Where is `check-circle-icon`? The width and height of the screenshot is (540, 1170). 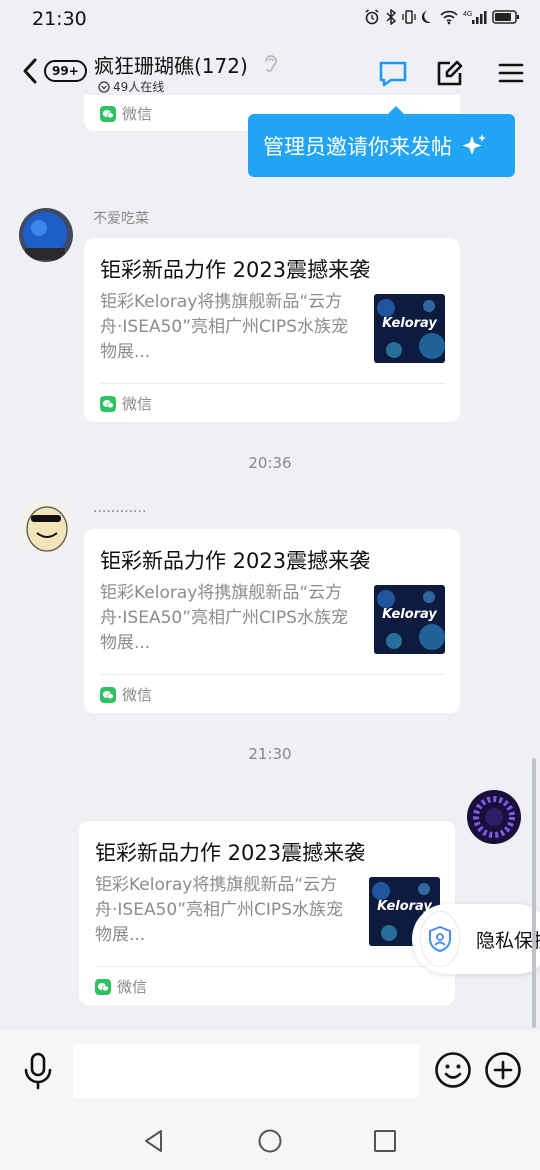 check-circle-icon is located at coordinates (104, 86).